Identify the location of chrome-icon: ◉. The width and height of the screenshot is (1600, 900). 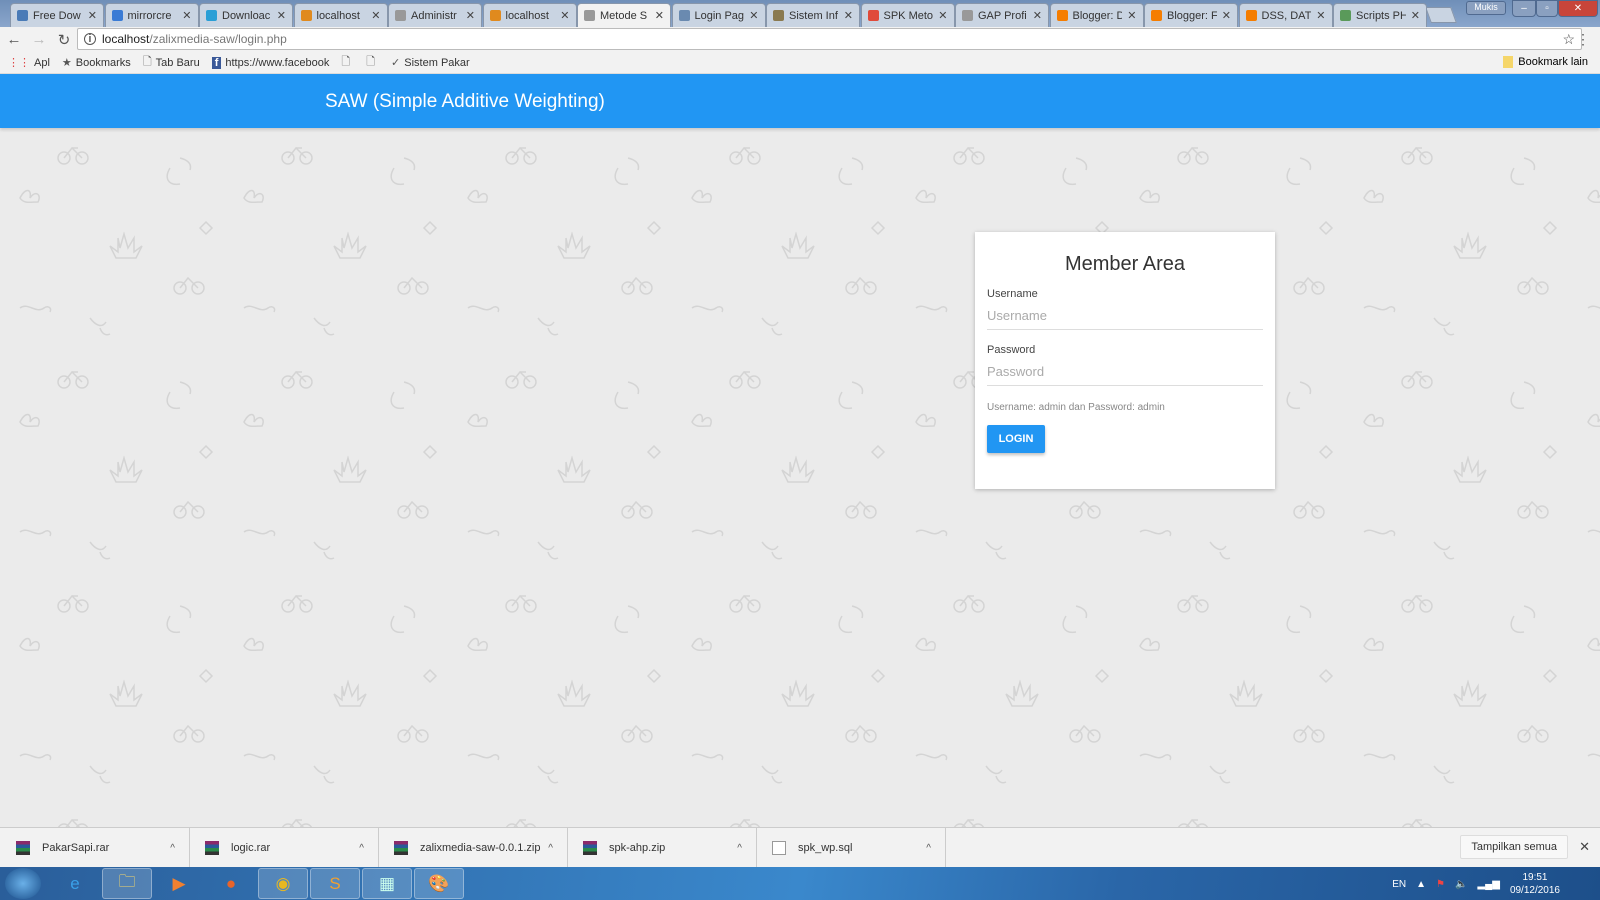
(283, 883).